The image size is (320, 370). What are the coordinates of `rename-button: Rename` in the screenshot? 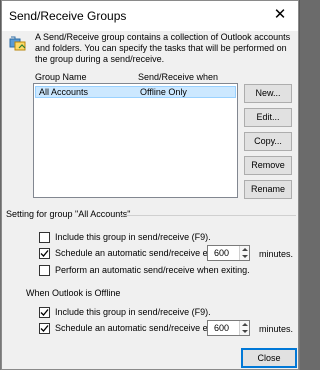 It's located at (268, 189).